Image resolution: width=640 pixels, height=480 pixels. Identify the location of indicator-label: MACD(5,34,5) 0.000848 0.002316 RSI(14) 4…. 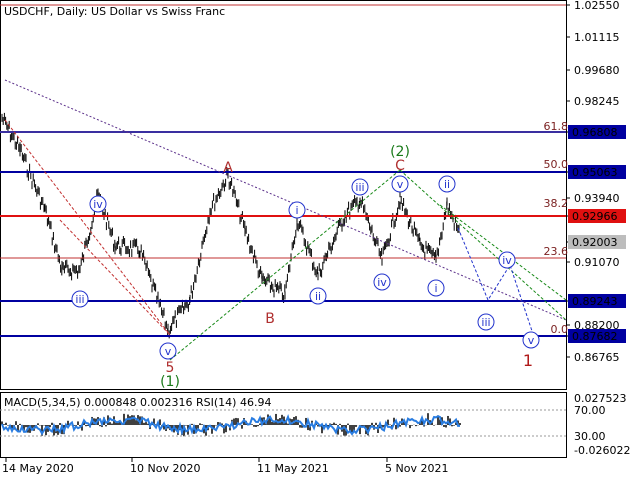
(137, 402).